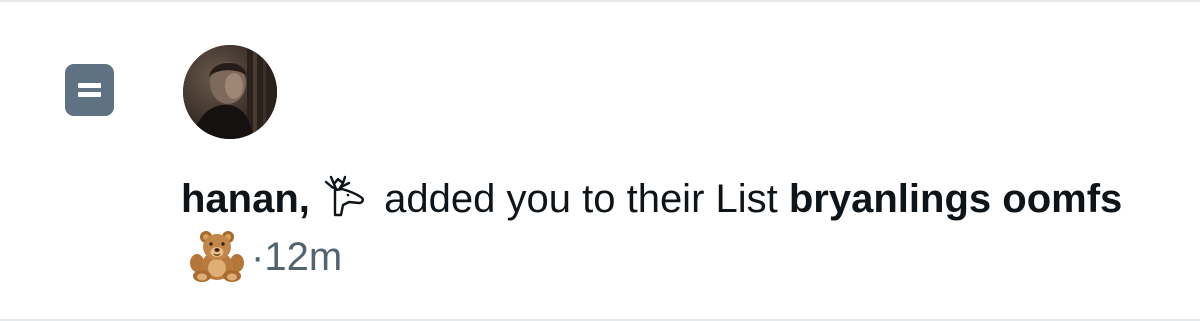 This screenshot has height=321, width=1200. I want to click on action-text: added you to their List, so click(581, 199).